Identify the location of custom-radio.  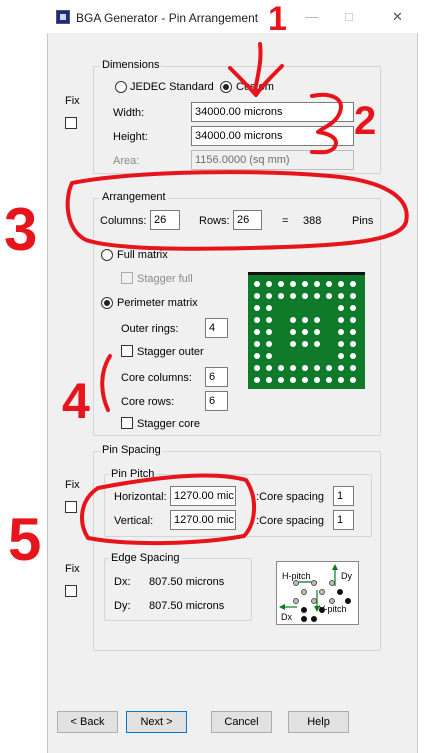
(226, 87).